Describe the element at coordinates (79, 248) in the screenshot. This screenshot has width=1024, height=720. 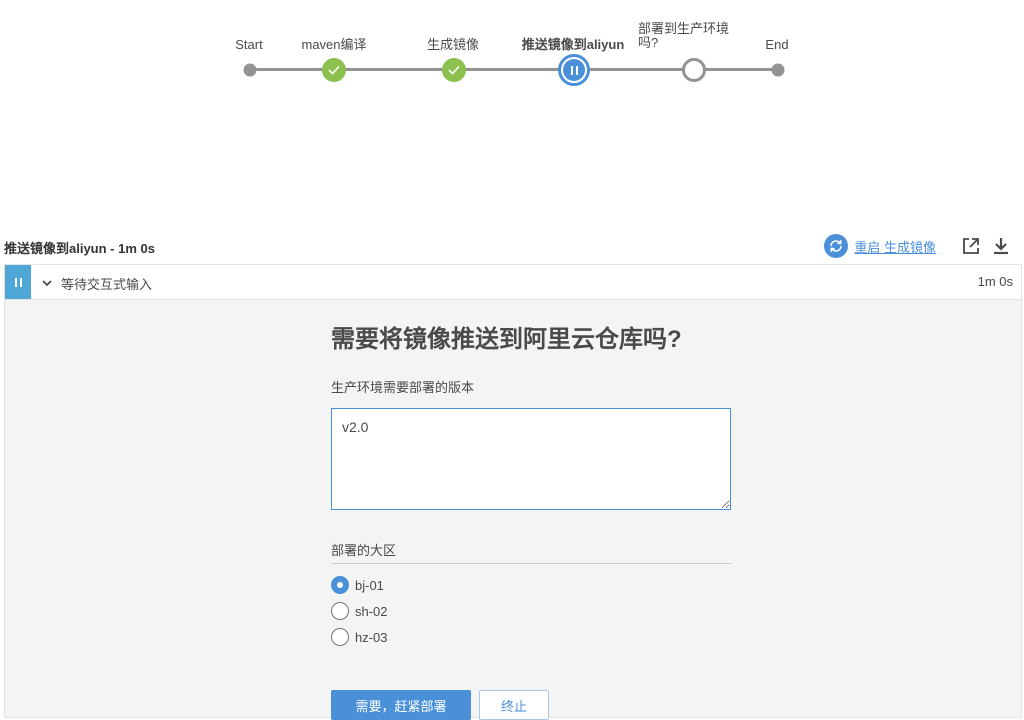
I see `step-title: 推送镜像到aliyun - 1m 0s` at that location.